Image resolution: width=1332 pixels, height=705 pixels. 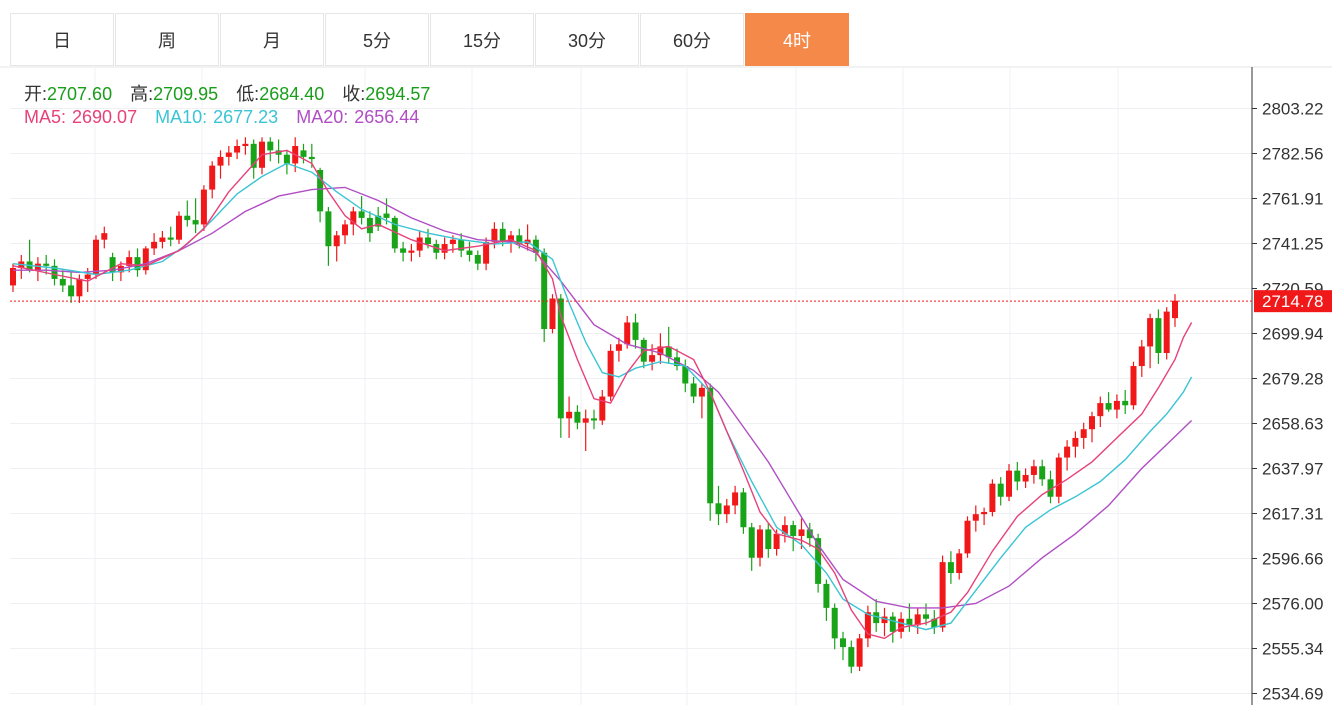 What do you see at coordinates (1292, 649) in the screenshot?
I see `y-tick-label-12: 2555.34` at bounding box center [1292, 649].